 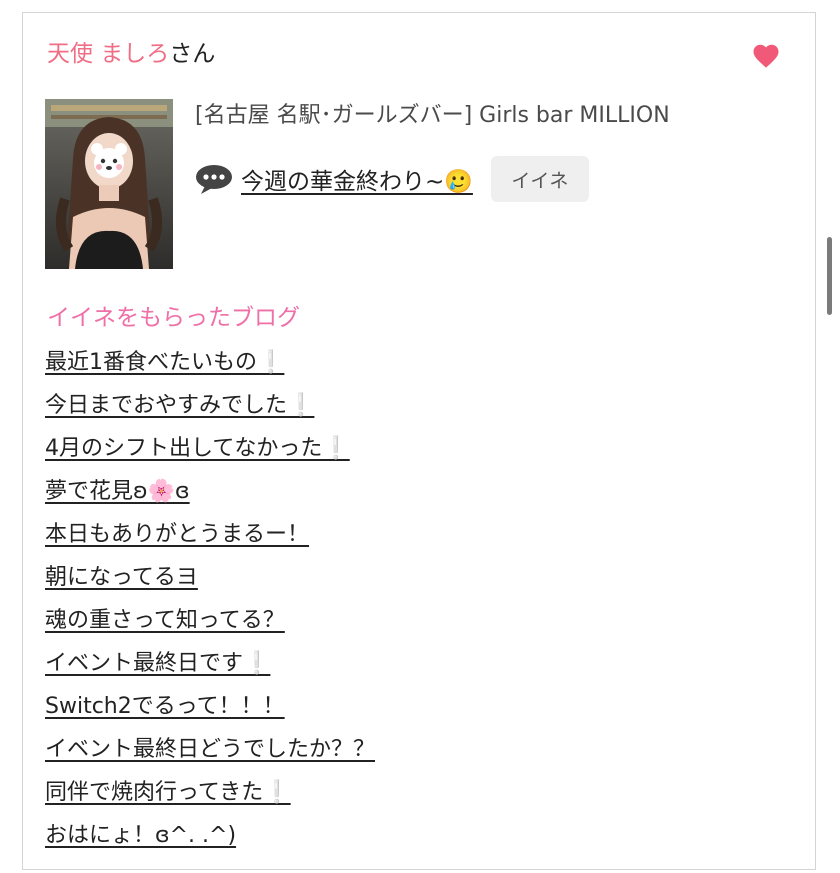 What do you see at coordinates (179, 405) in the screenshot?
I see `blog-link: 今日までおやすみでした❕` at bounding box center [179, 405].